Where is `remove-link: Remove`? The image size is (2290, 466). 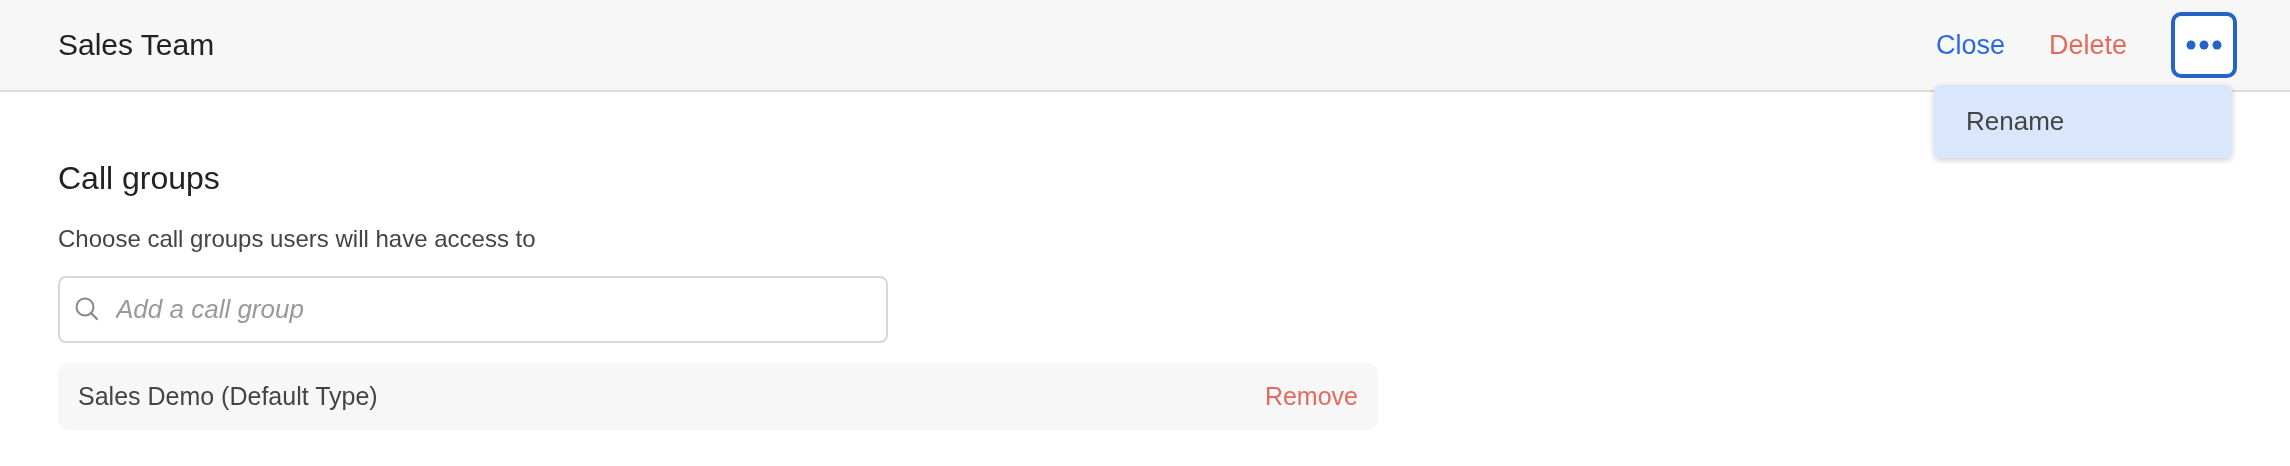 remove-link: Remove is located at coordinates (1311, 396).